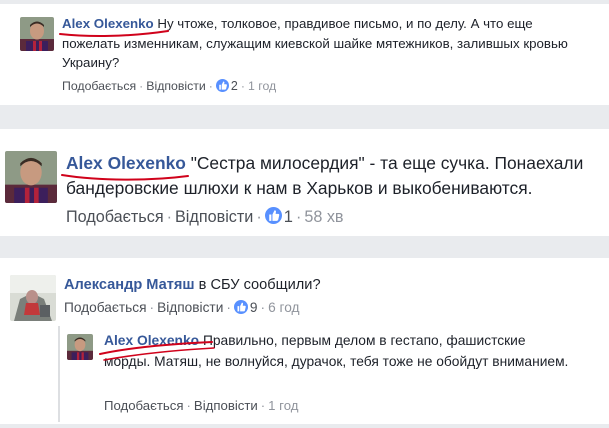 The width and height of the screenshot is (609, 428). Describe the element at coordinates (254, 307) in the screenshot. I see `like-count: 9` at that location.